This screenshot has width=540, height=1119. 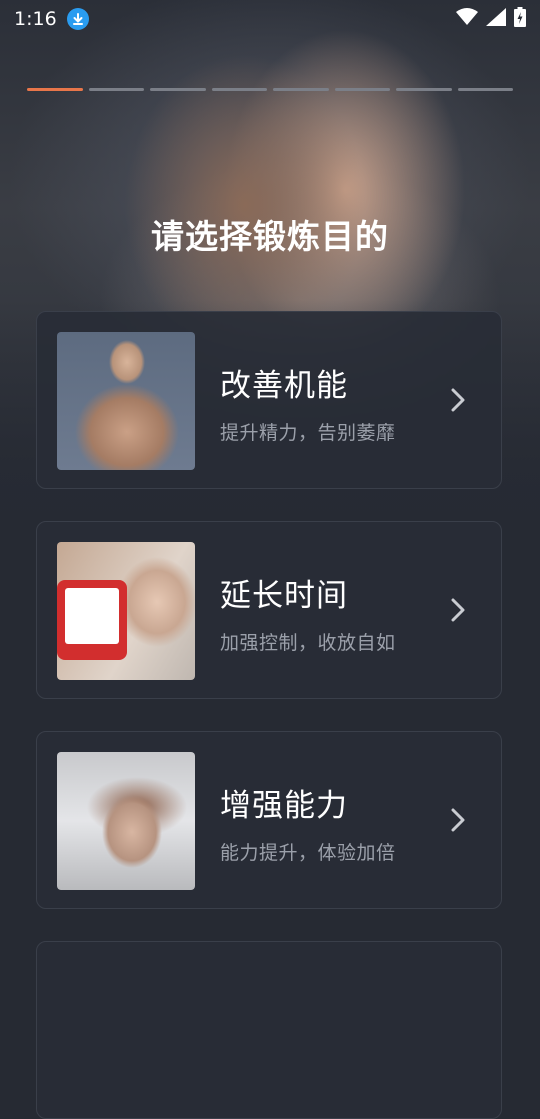 What do you see at coordinates (496, 19) in the screenshot?
I see `signal-icon` at bounding box center [496, 19].